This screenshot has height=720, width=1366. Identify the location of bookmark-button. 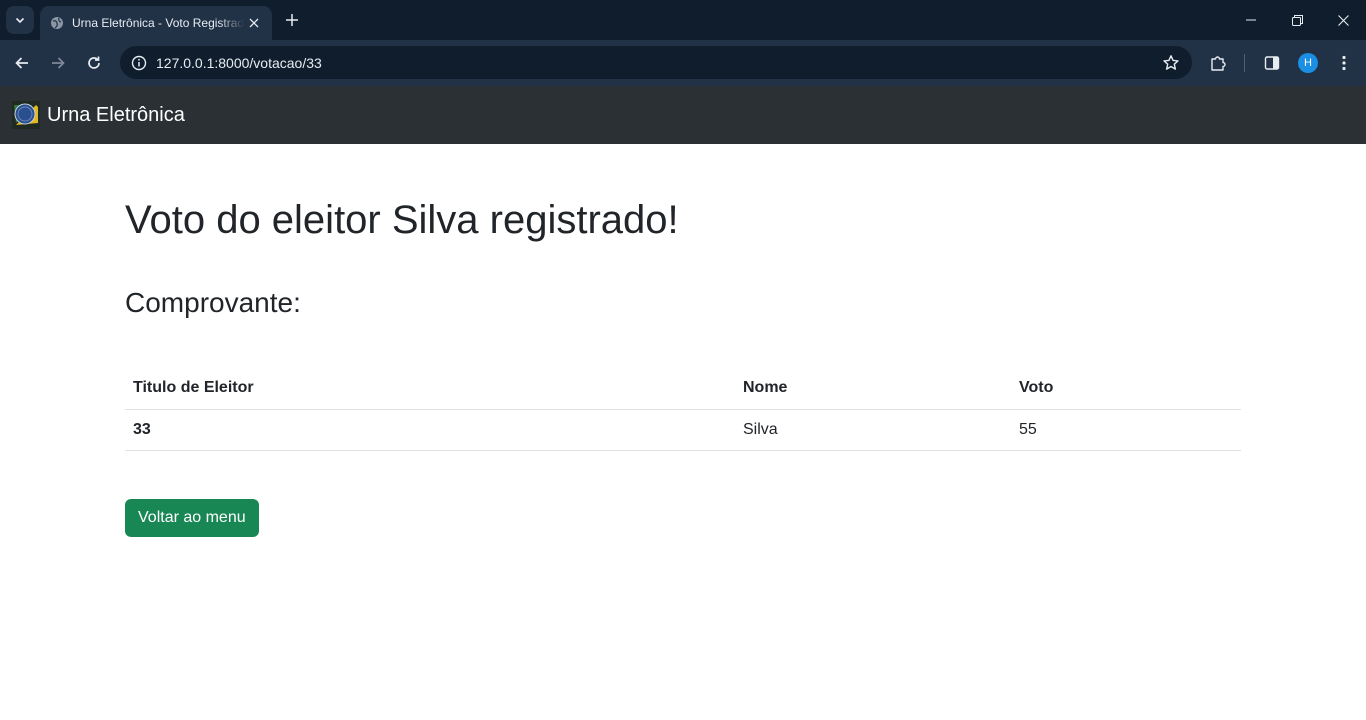
(1171, 63).